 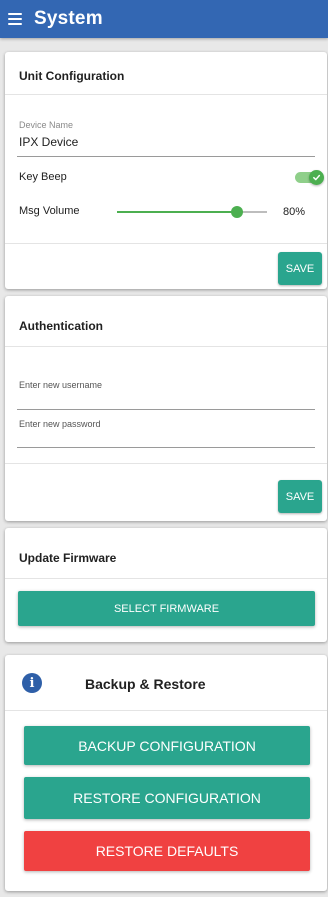 What do you see at coordinates (72, 76) in the screenshot?
I see `unit-configuration-title: Unit Configuration` at bounding box center [72, 76].